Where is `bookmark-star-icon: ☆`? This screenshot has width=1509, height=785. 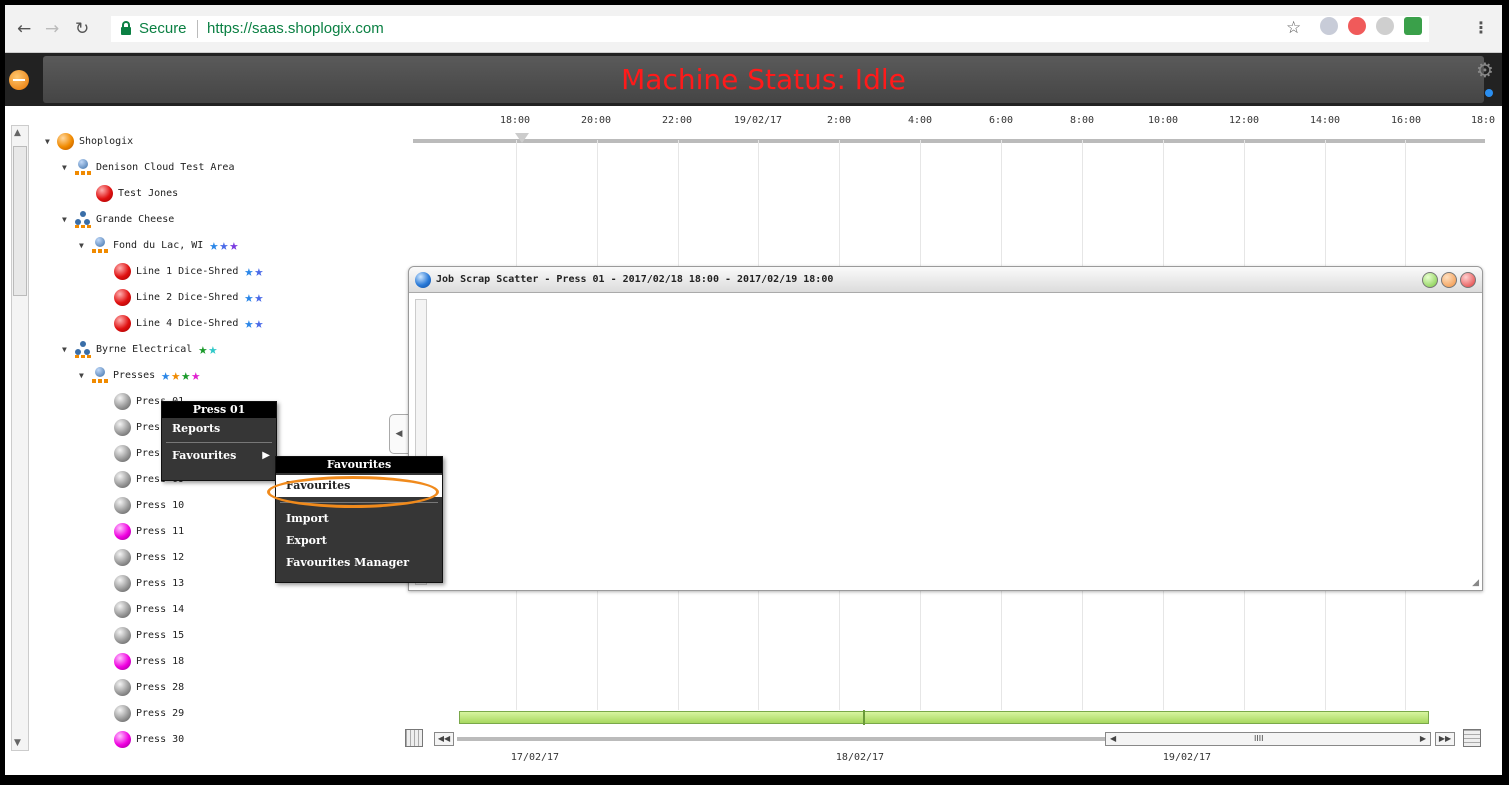 bookmark-star-icon: ☆ is located at coordinates (1293, 28).